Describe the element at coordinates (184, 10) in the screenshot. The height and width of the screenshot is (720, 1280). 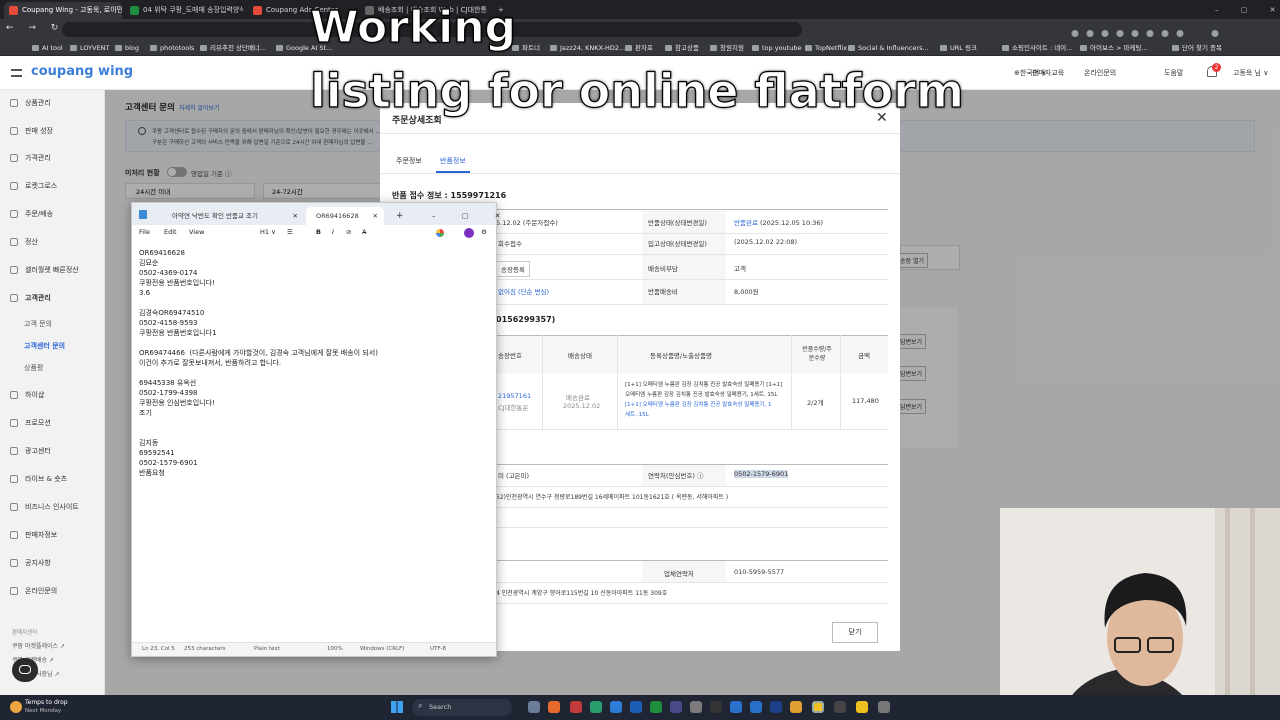
I see `browser-tab: 04 위탁 쿠팡_도매매 송장입력양식` at that location.